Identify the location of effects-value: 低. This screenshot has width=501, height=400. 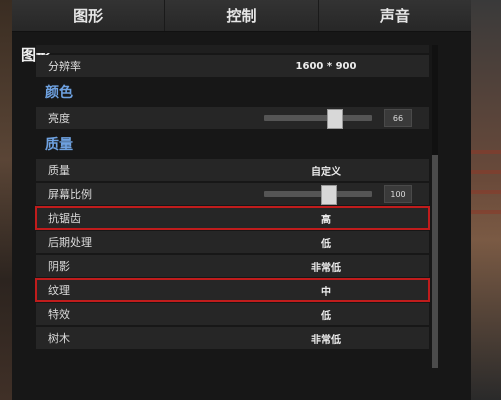
(326, 314).